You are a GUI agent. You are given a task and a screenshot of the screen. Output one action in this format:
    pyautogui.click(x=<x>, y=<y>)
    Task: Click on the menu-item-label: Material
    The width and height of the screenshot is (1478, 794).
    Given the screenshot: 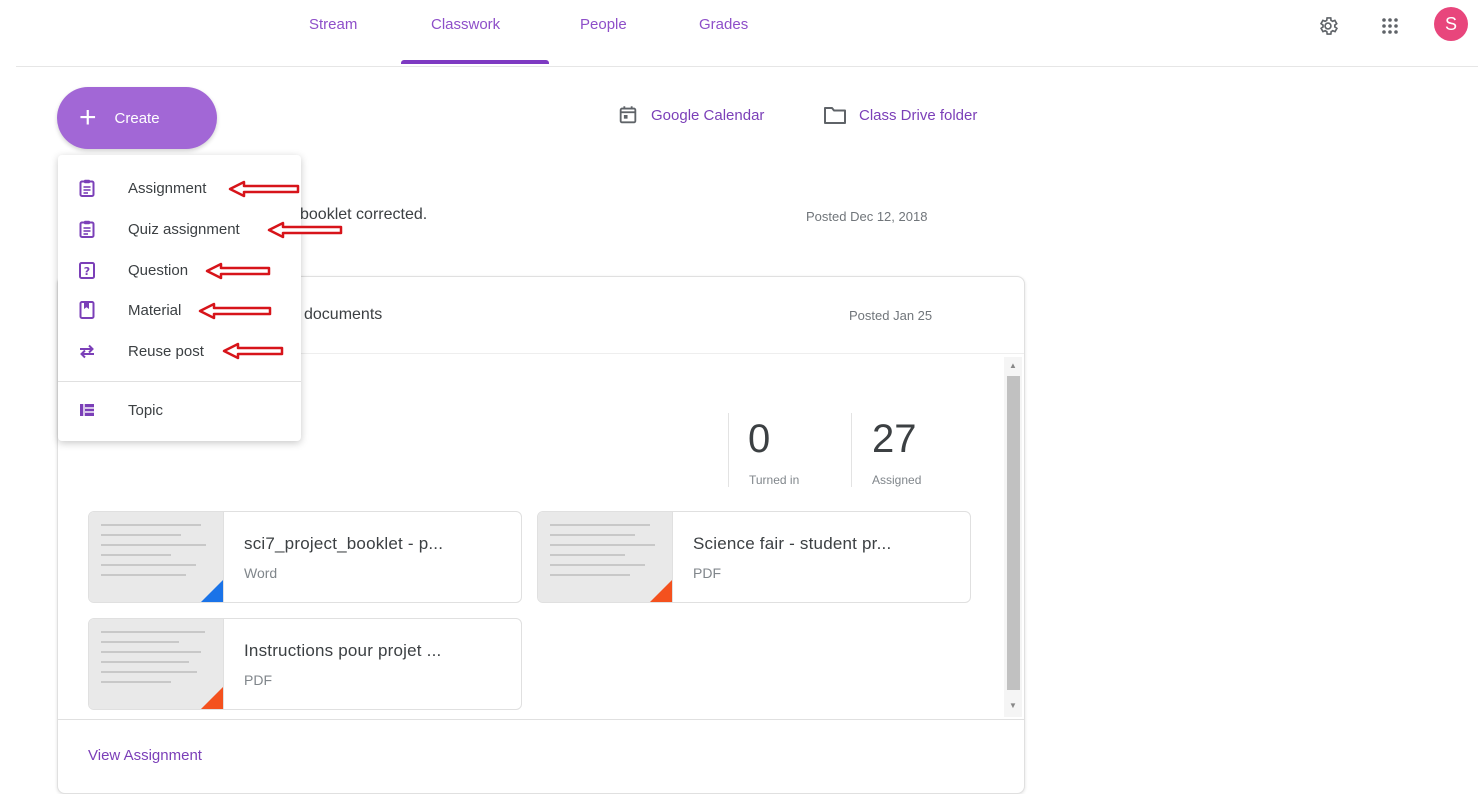 What is the action you would take?
    pyautogui.click(x=155, y=310)
    